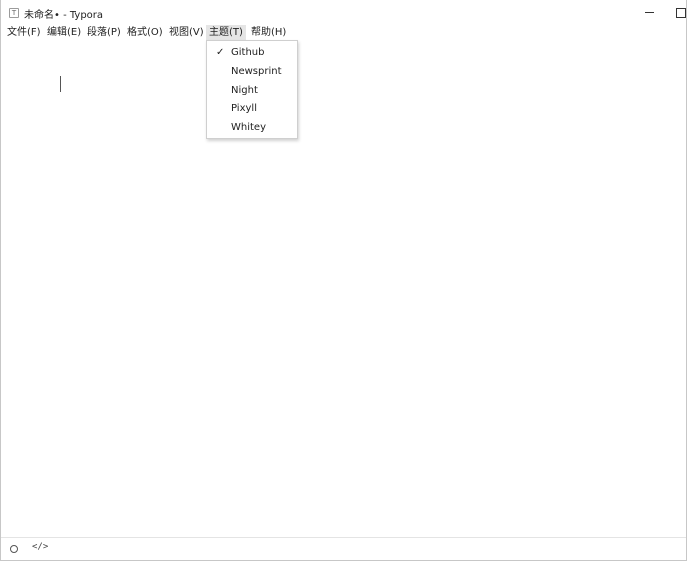 Image resolution: width=687 pixels, height=561 pixels. What do you see at coordinates (343, 548) in the screenshot?
I see `status-bar: </>` at bounding box center [343, 548].